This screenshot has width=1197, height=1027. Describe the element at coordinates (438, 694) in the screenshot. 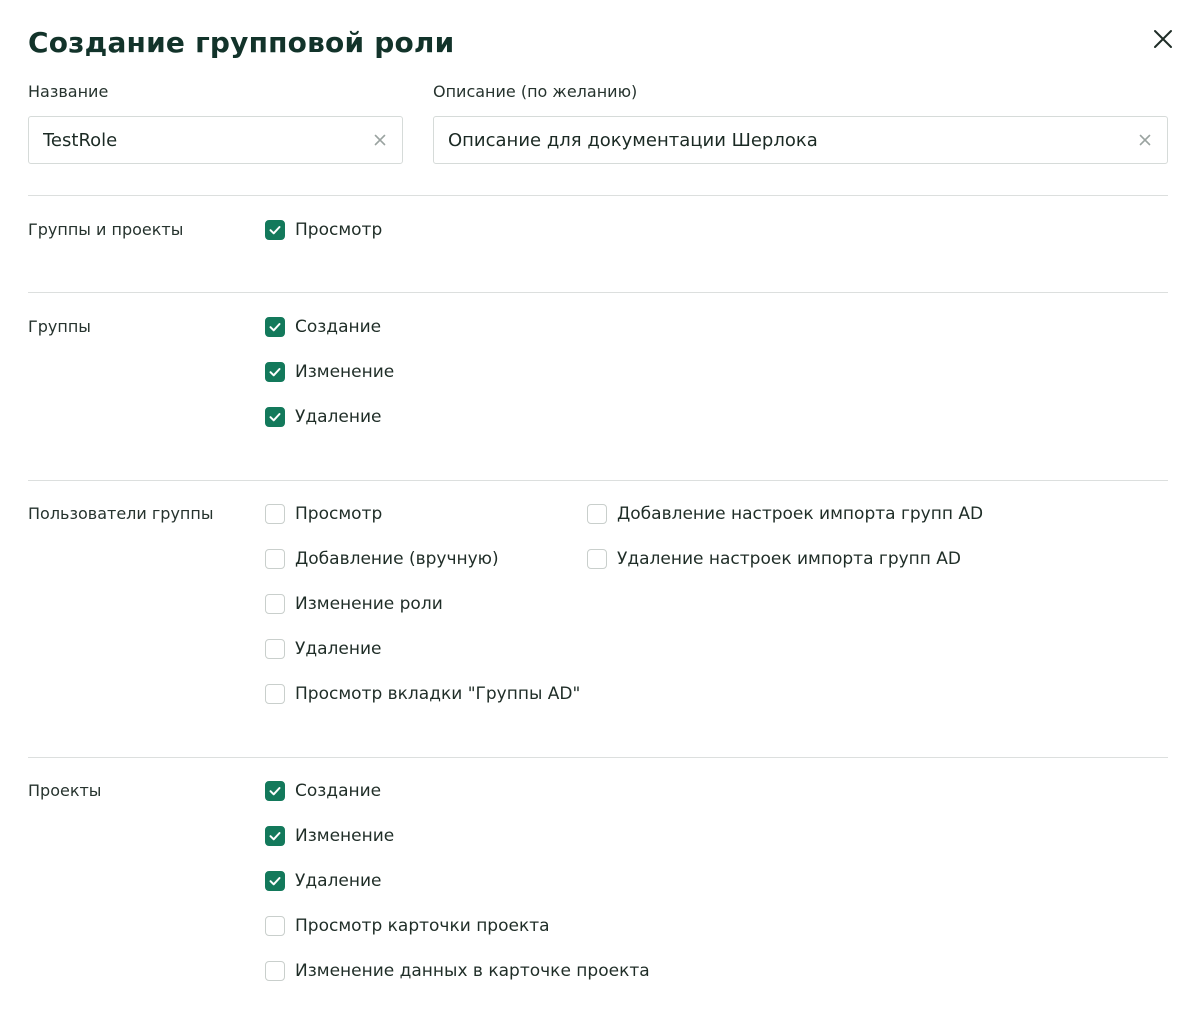

I see `checkbox-label: Просмотр вкладки "Группы AD"` at that location.